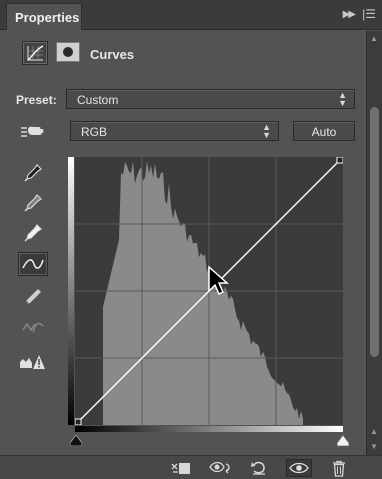  Describe the element at coordinates (33, 132) in the screenshot. I see `on-image-adjust-icon` at that location.